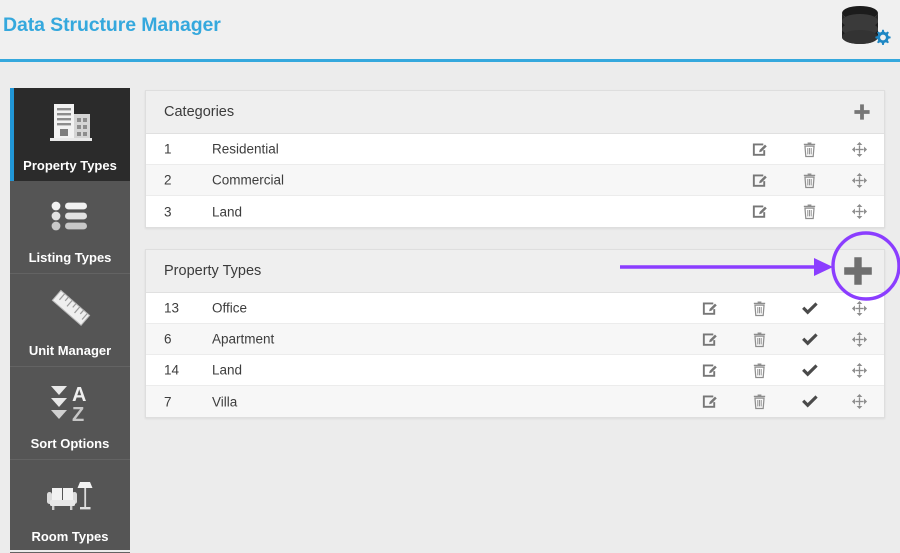 This screenshot has width=900, height=553. Describe the element at coordinates (70, 165) in the screenshot. I see `sidebar-item-label: Property Types` at that location.